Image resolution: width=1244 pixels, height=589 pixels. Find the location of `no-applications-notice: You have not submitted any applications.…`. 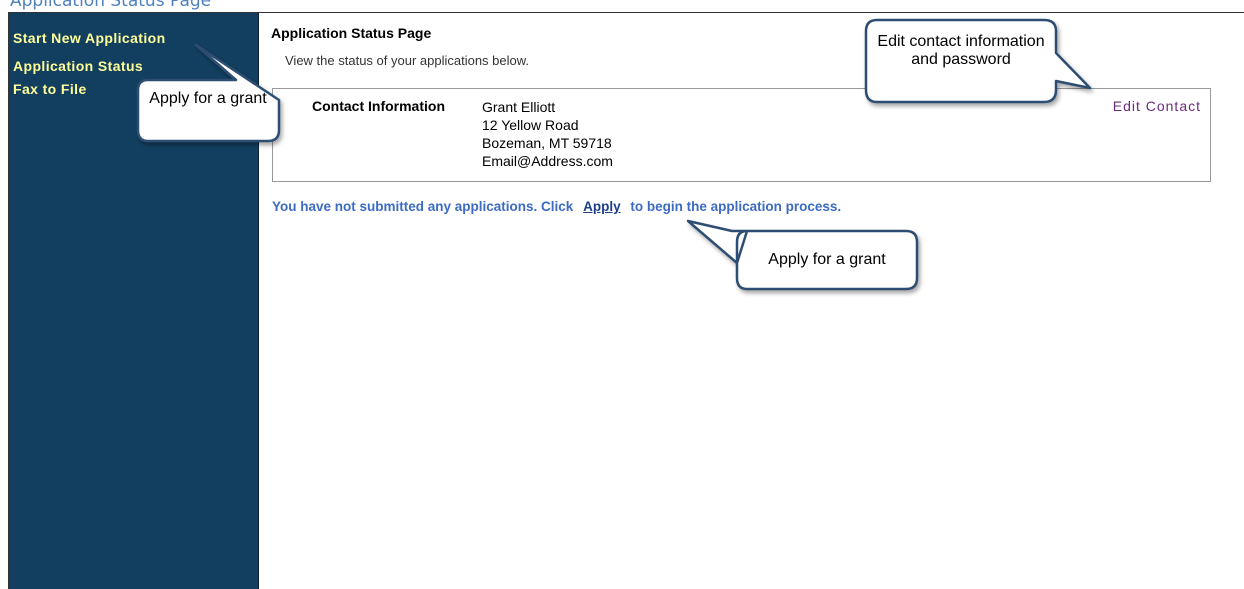

no-applications-notice: You have not submitted any applications.… is located at coordinates (556, 206).